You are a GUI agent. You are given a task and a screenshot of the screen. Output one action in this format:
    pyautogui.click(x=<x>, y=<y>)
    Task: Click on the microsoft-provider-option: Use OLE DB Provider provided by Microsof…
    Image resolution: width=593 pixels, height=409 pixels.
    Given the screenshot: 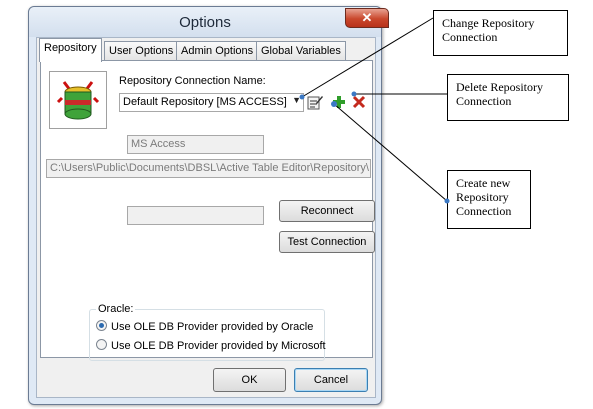 What is the action you would take?
    pyautogui.click(x=211, y=345)
    